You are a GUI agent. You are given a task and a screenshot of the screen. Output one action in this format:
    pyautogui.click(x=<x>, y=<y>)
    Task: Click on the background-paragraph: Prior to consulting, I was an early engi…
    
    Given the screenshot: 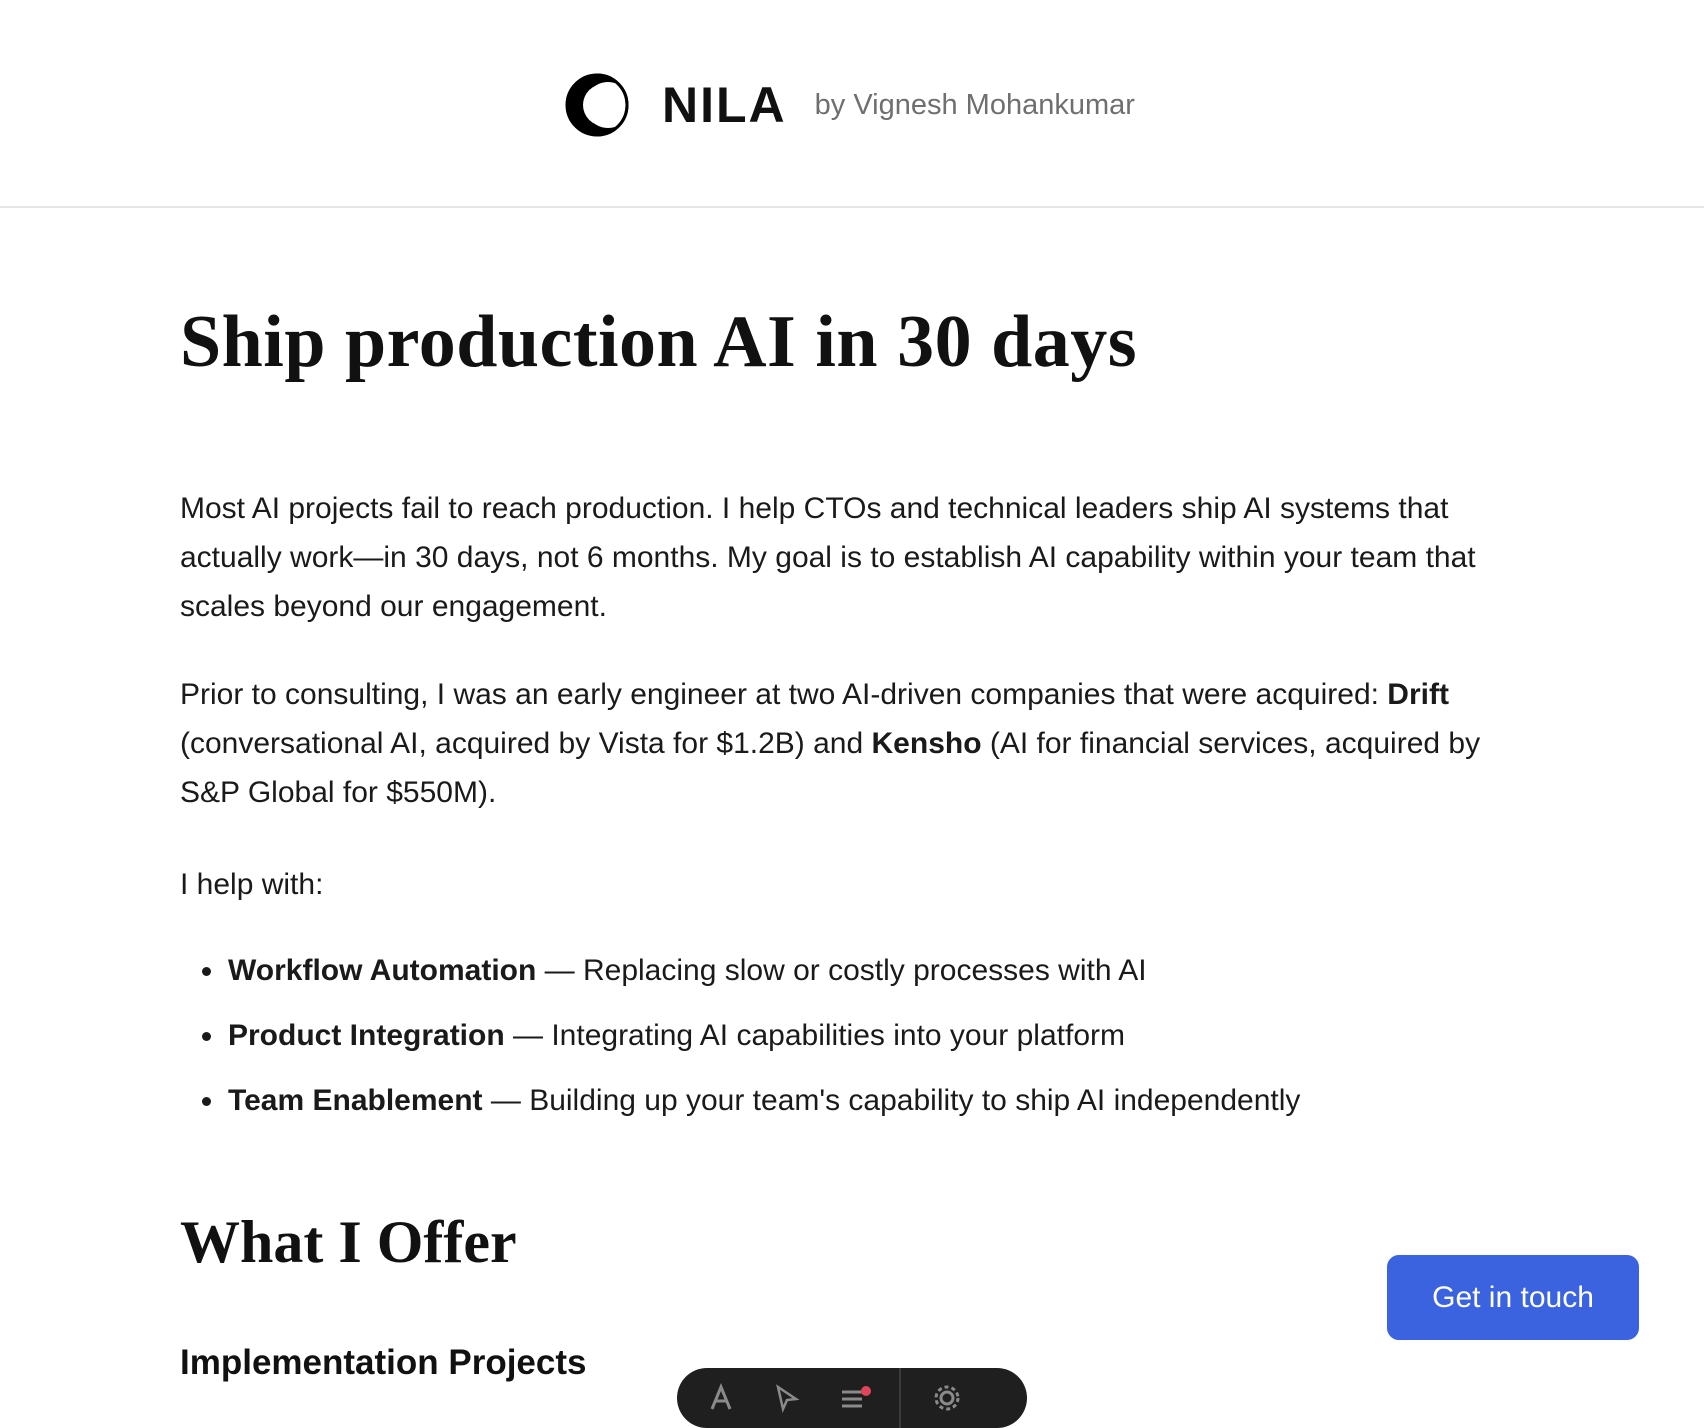 What is the action you would take?
    pyautogui.click(x=845, y=743)
    